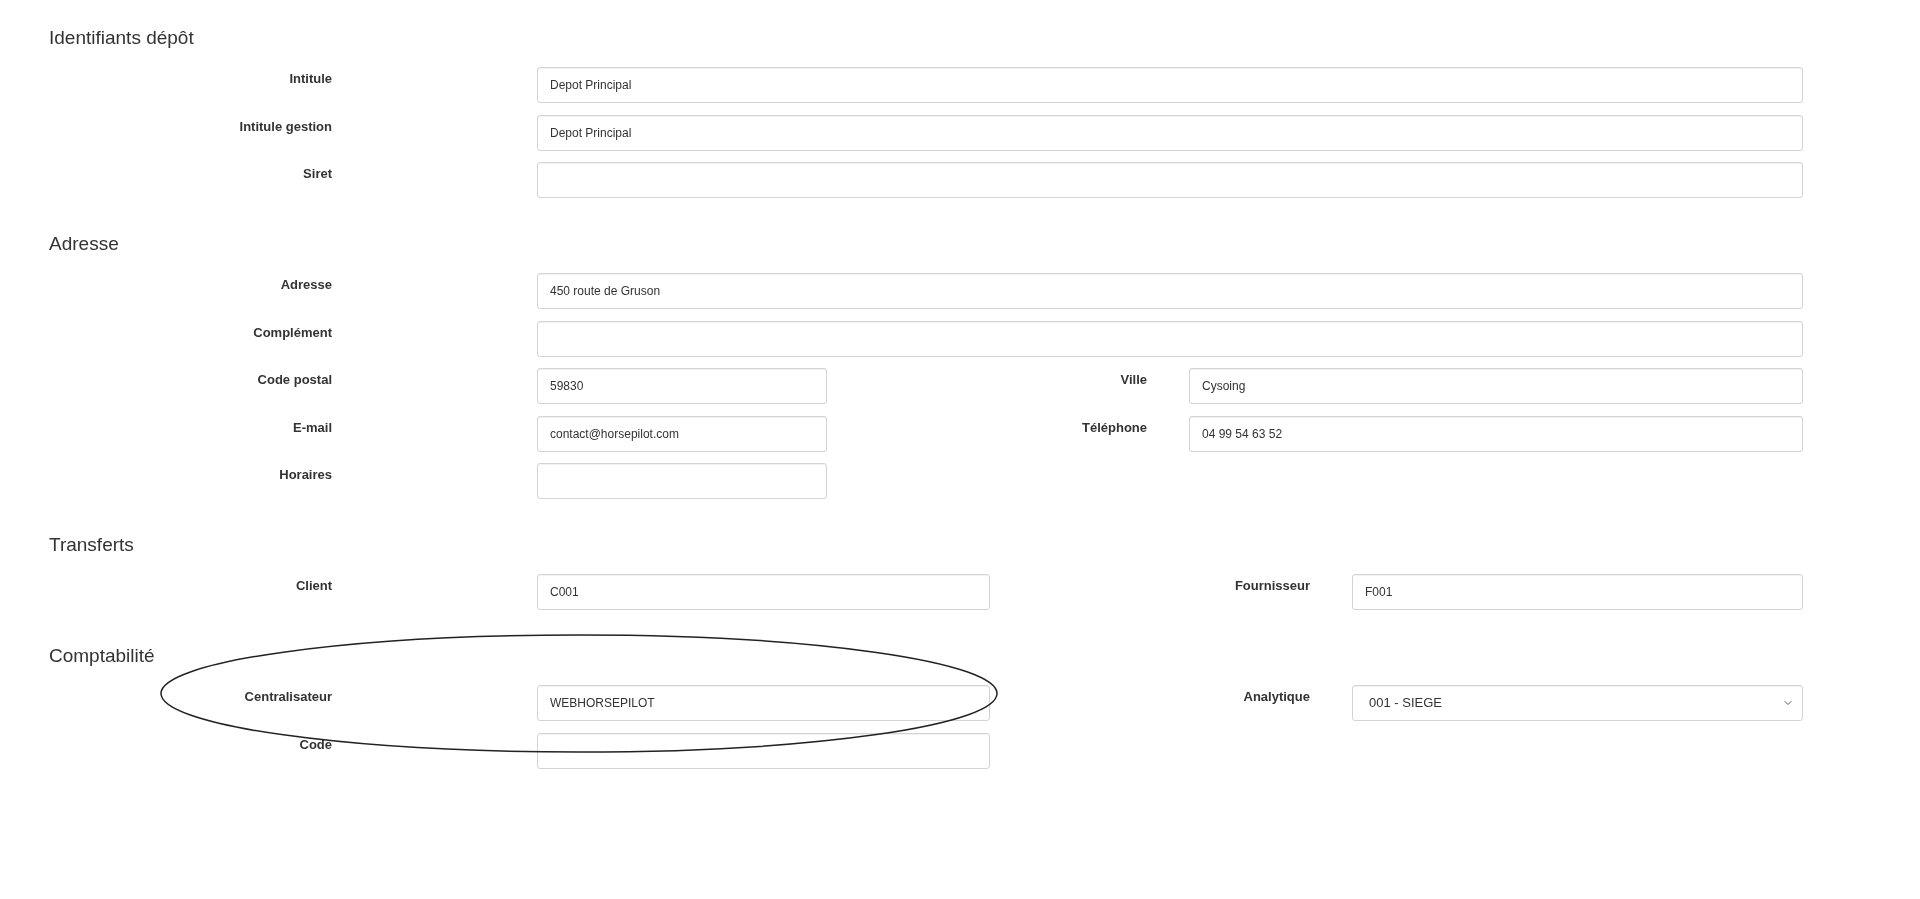 This screenshot has width=1920, height=899. I want to click on text-field: C001, so click(763, 592).